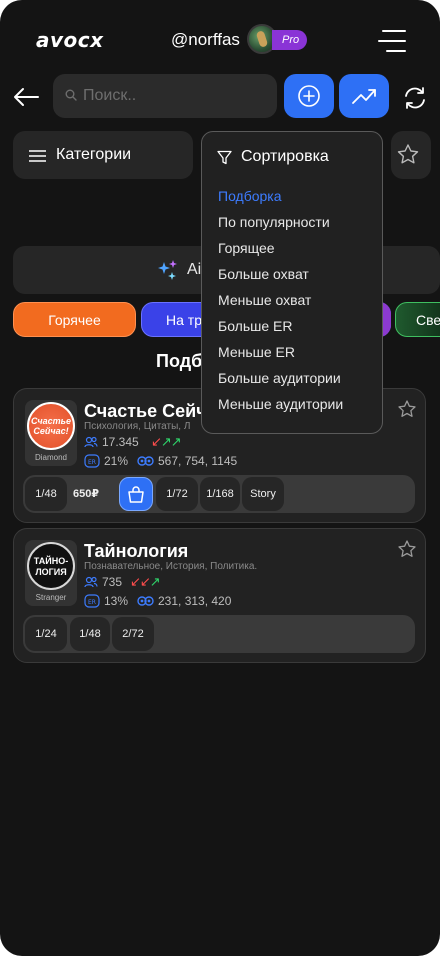 The image size is (440, 956). I want to click on sort-option: Больше аудитории, so click(280, 383).